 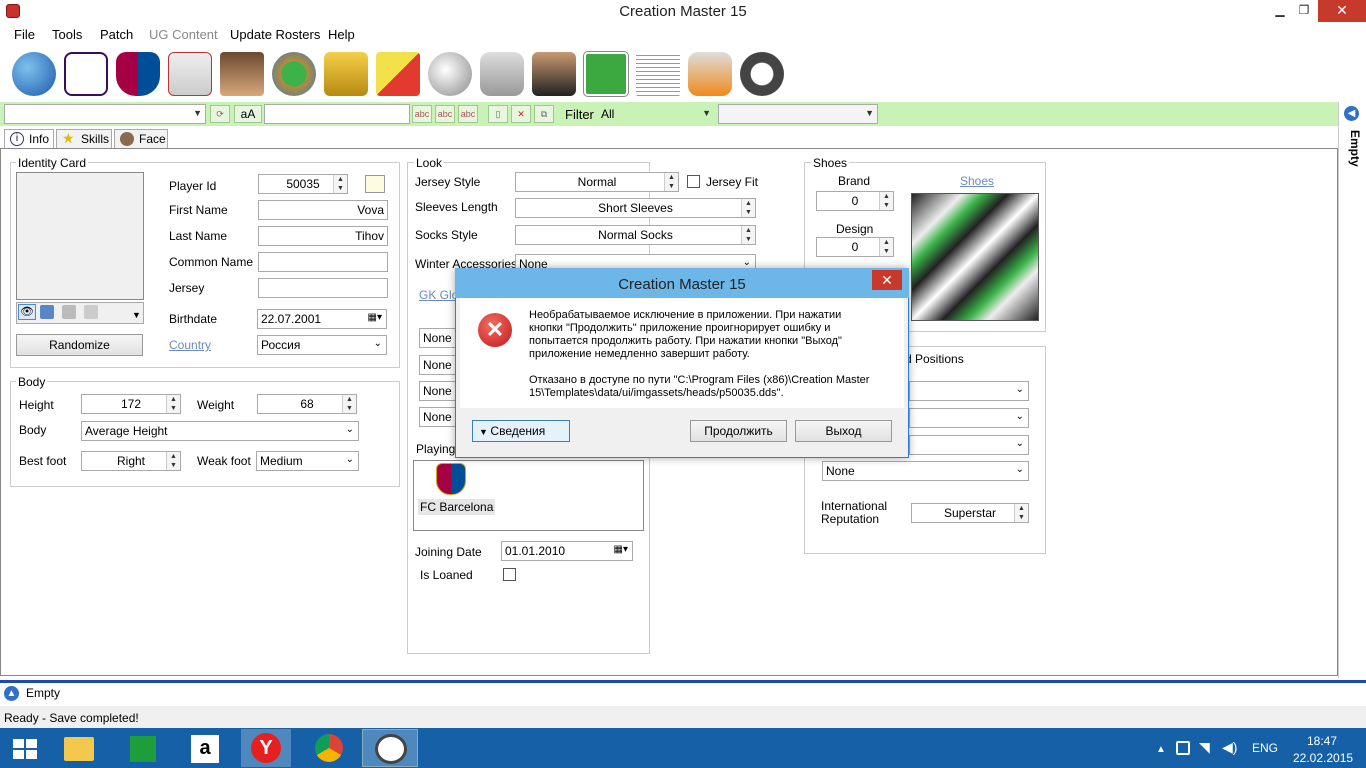 What do you see at coordinates (323, 210) in the screenshot?
I see `first-name-field: Vova` at bounding box center [323, 210].